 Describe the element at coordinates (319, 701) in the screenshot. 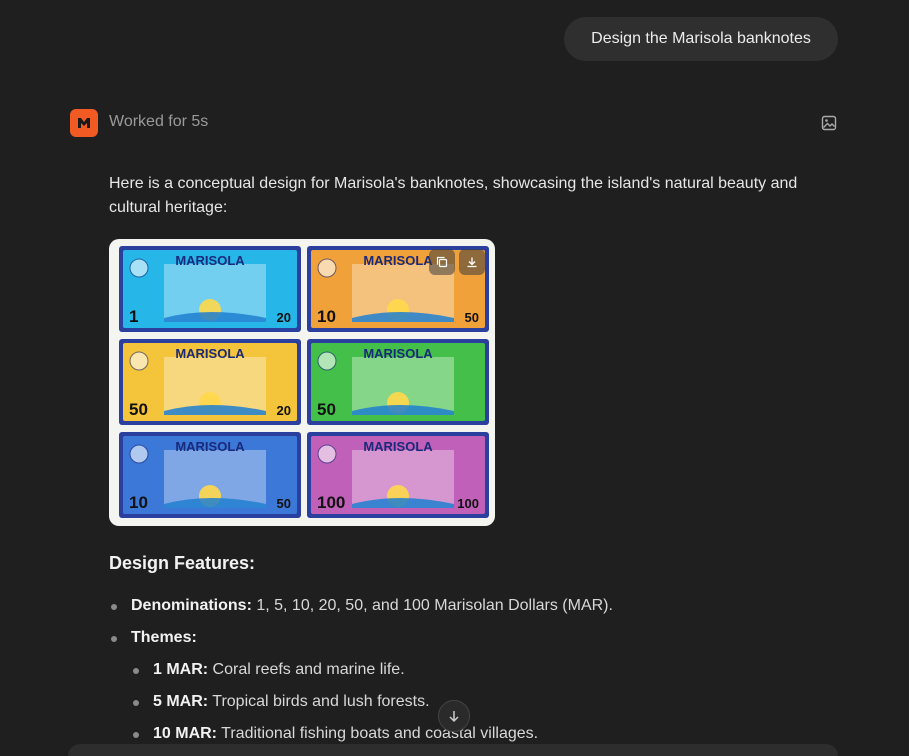

I see `feature-text: Tropical birds and lush forests.` at that location.